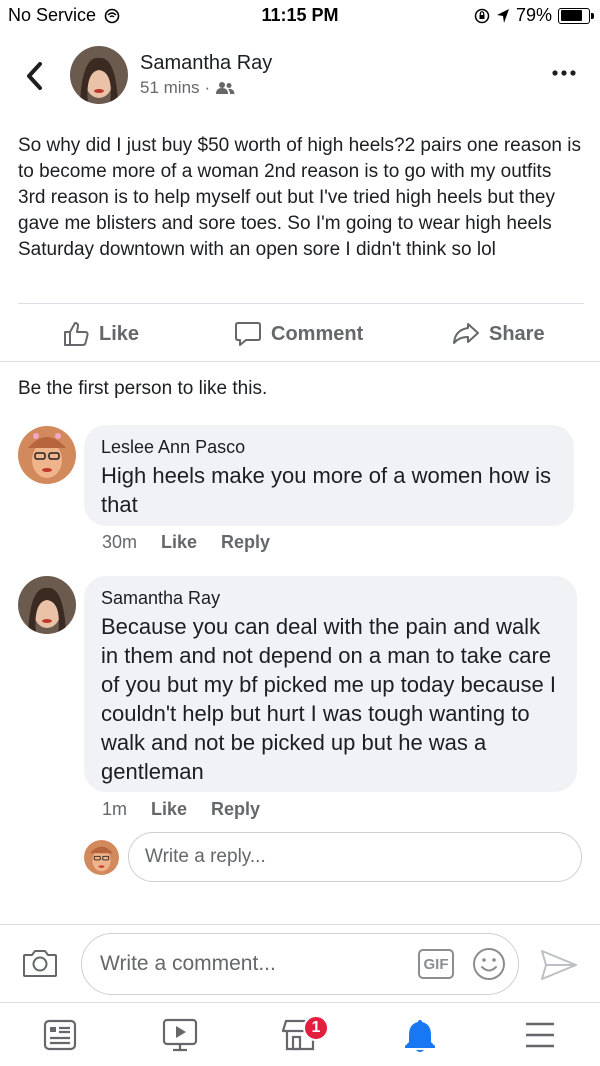 The image size is (600, 1066). I want to click on tab-menu, so click(540, 1035).